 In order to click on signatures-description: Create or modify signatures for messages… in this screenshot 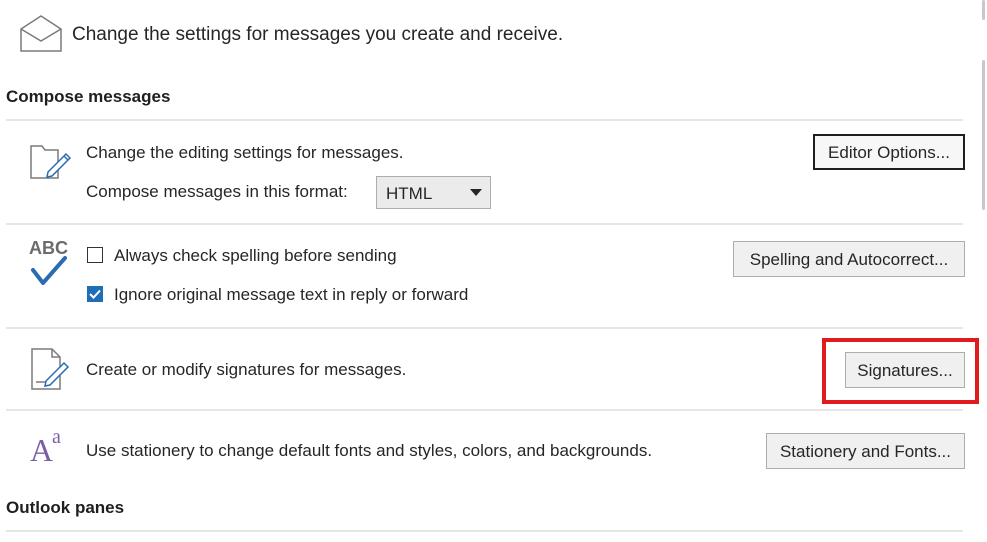, I will do `click(246, 369)`.